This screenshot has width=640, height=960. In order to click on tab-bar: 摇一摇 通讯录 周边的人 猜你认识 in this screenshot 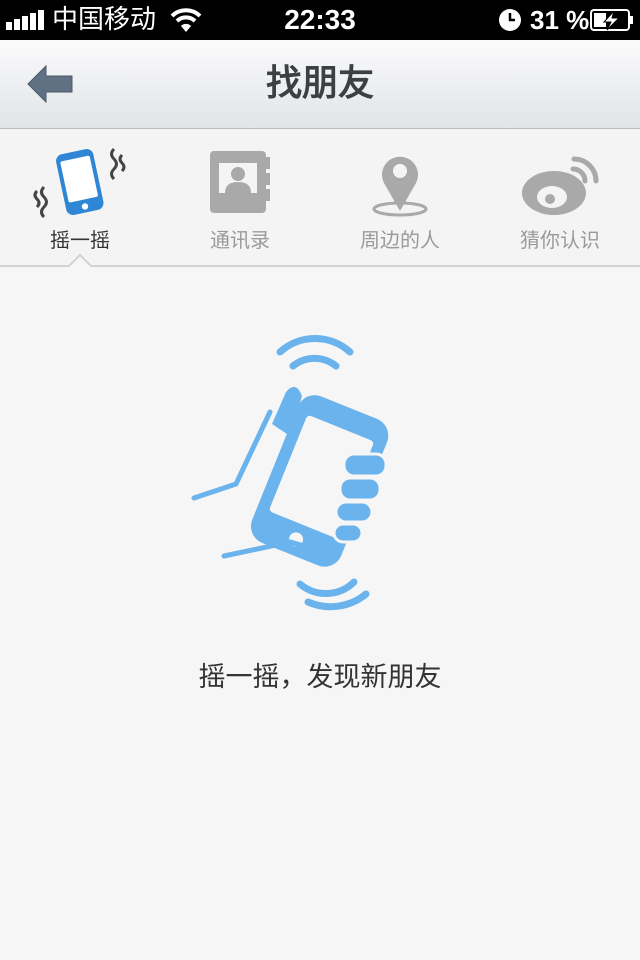, I will do `click(320, 198)`.